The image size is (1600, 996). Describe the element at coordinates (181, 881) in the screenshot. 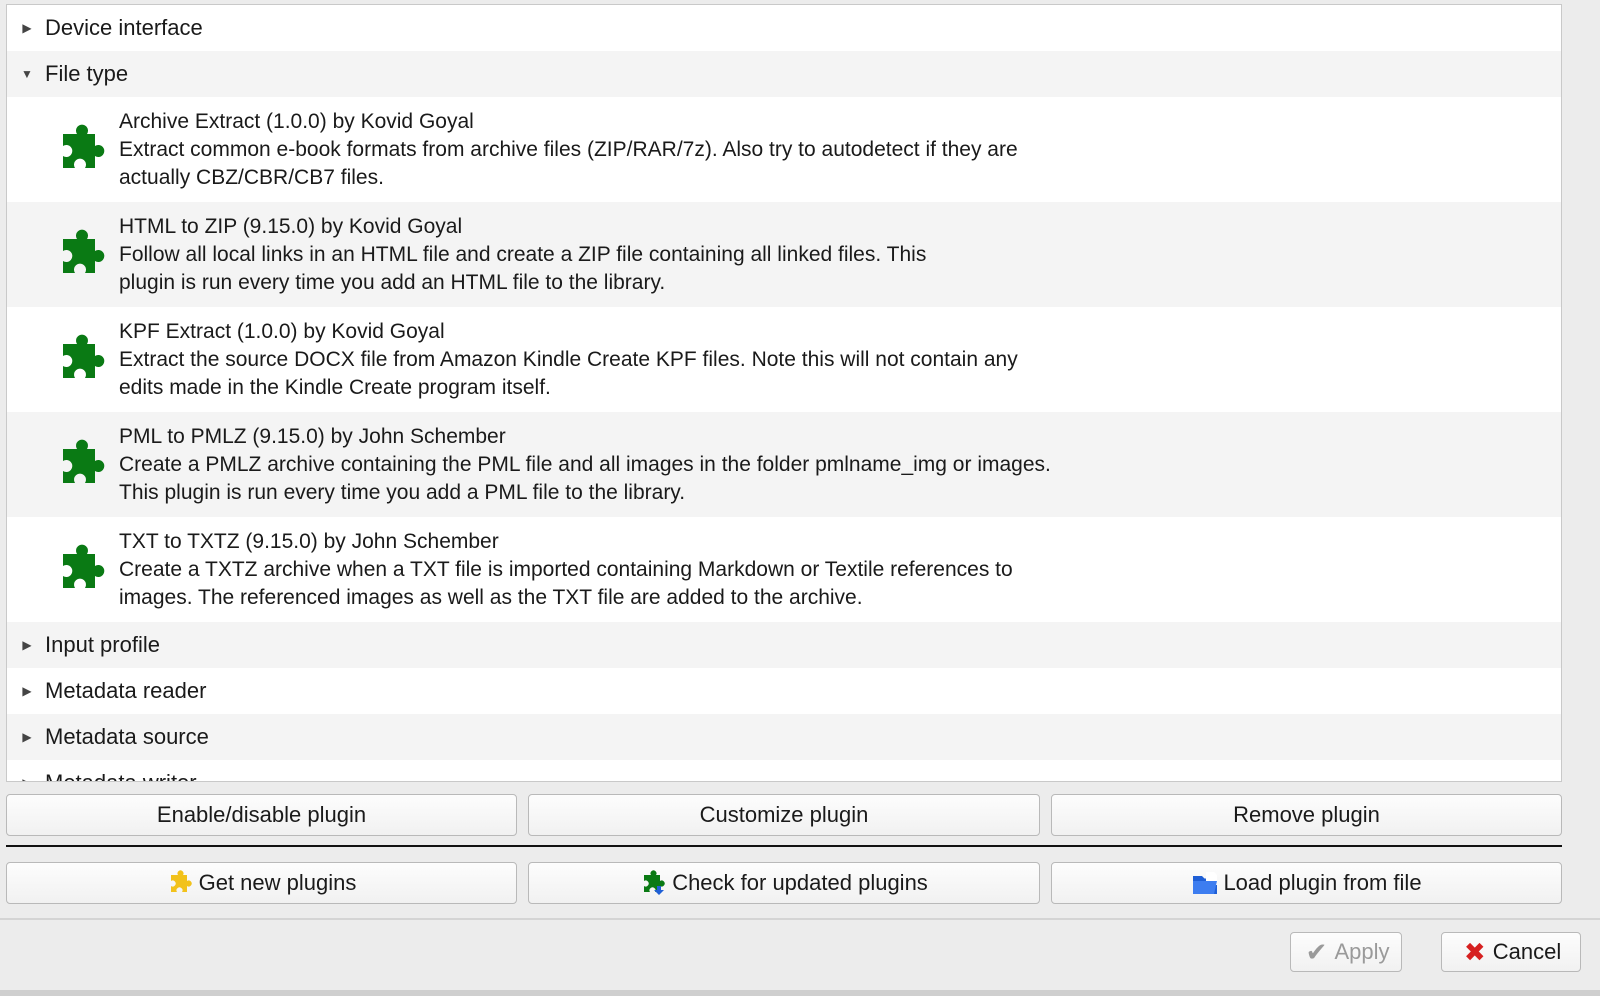

I see `yellow-puzzle-icon` at that location.